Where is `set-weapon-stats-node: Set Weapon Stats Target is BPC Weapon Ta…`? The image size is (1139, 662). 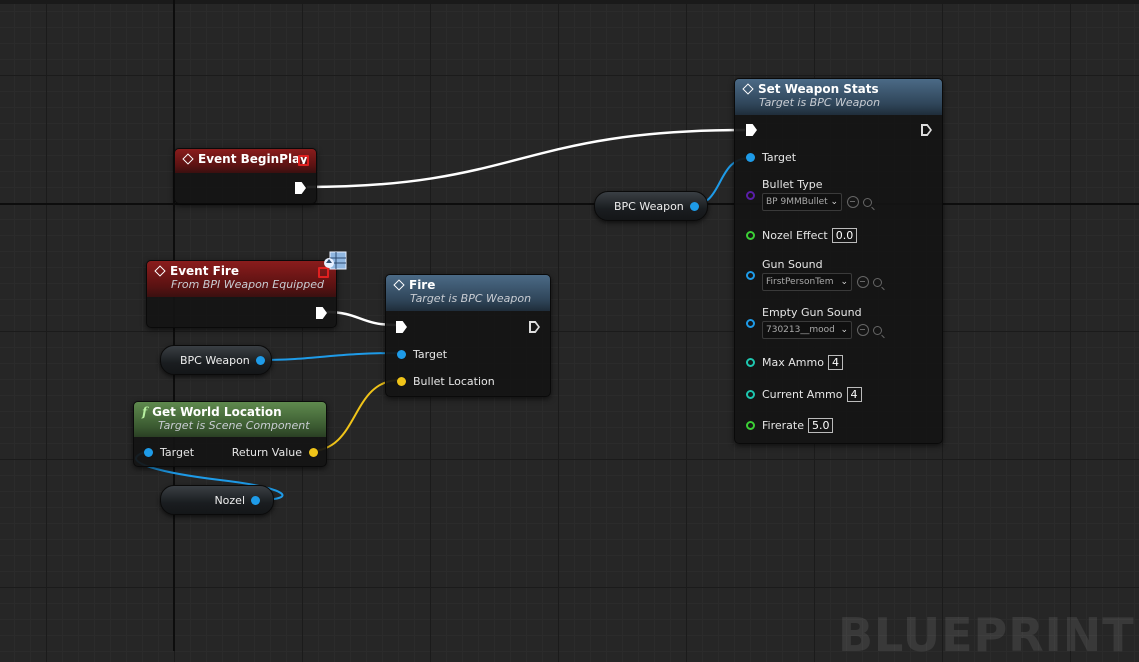 set-weapon-stats-node: Set Weapon Stats Target is BPC Weapon Ta… is located at coordinates (838, 261).